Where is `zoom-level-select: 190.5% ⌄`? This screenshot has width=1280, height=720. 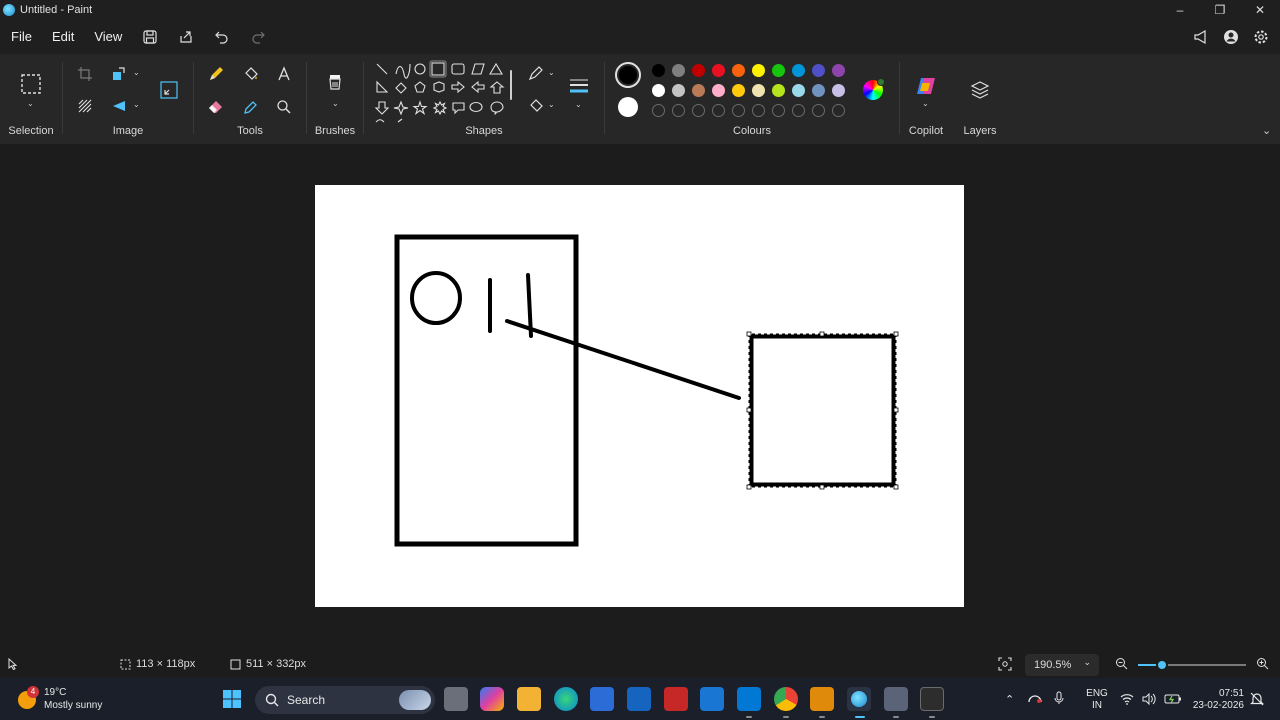 zoom-level-select: 190.5% ⌄ is located at coordinates (1062, 665).